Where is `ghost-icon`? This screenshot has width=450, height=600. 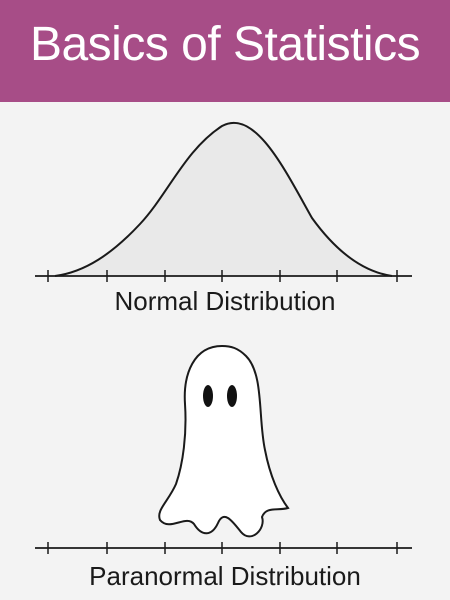
ghost-icon is located at coordinates (224, 441).